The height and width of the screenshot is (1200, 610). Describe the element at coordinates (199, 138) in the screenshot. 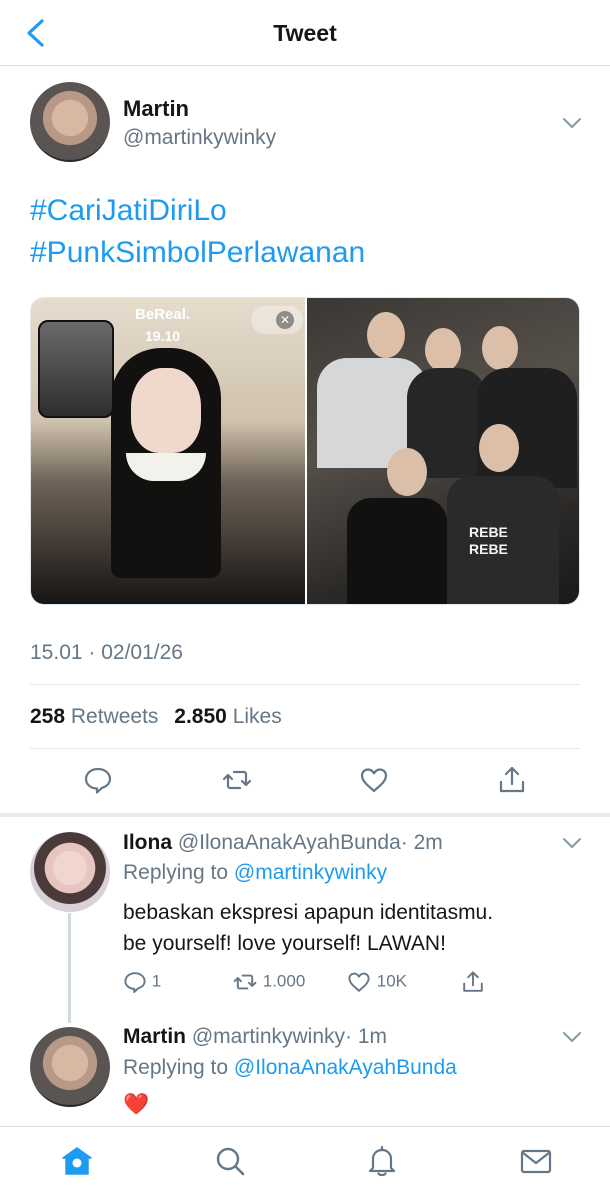

I see `author-handle: @martinkywinky` at that location.